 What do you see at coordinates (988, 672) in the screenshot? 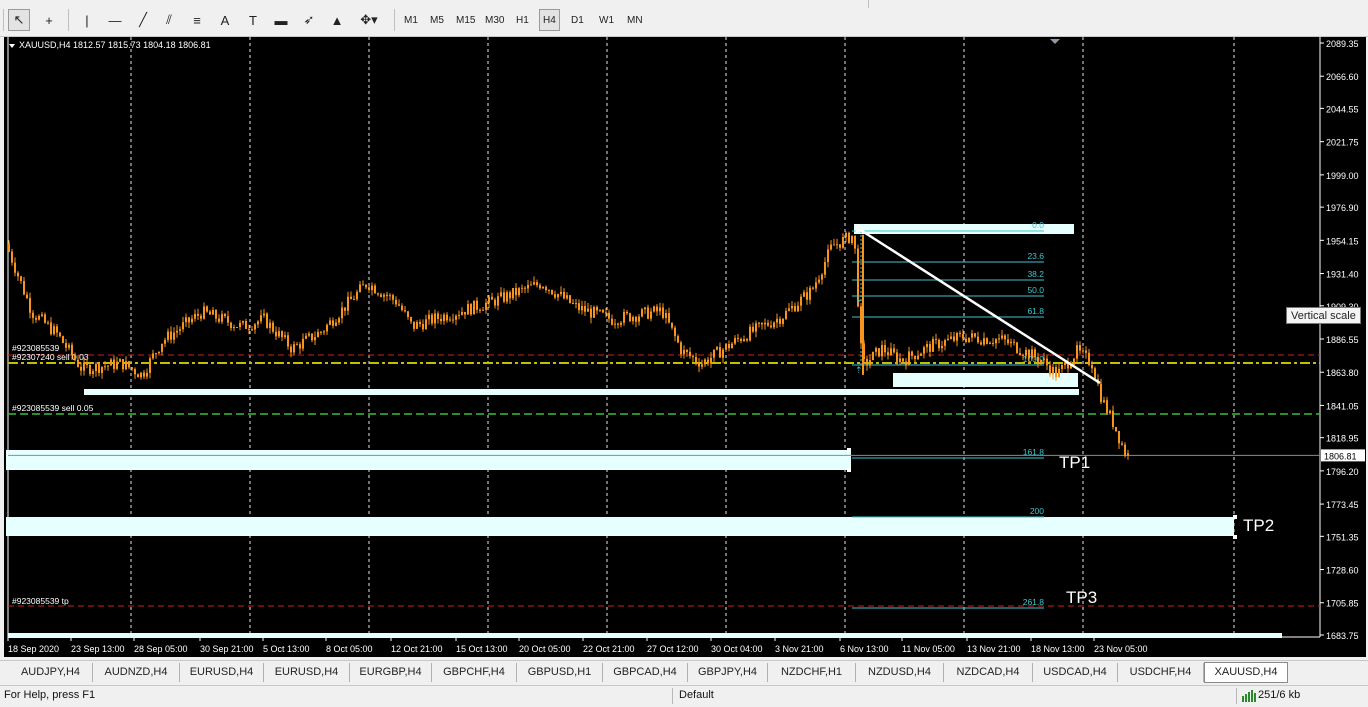
I see `symbol-tab-nzdcad-h4: NZDCAD,H4` at bounding box center [988, 672].